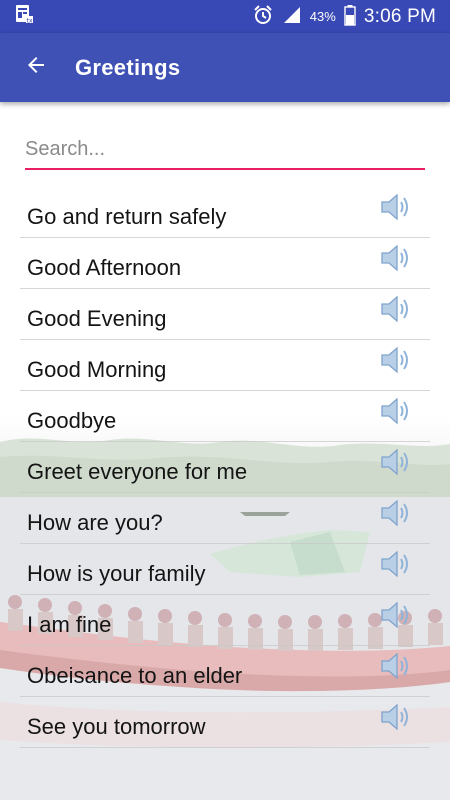 The image size is (450, 800). Describe the element at coordinates (350, 17) in the screenshot. I see `battery-icon` at that location.